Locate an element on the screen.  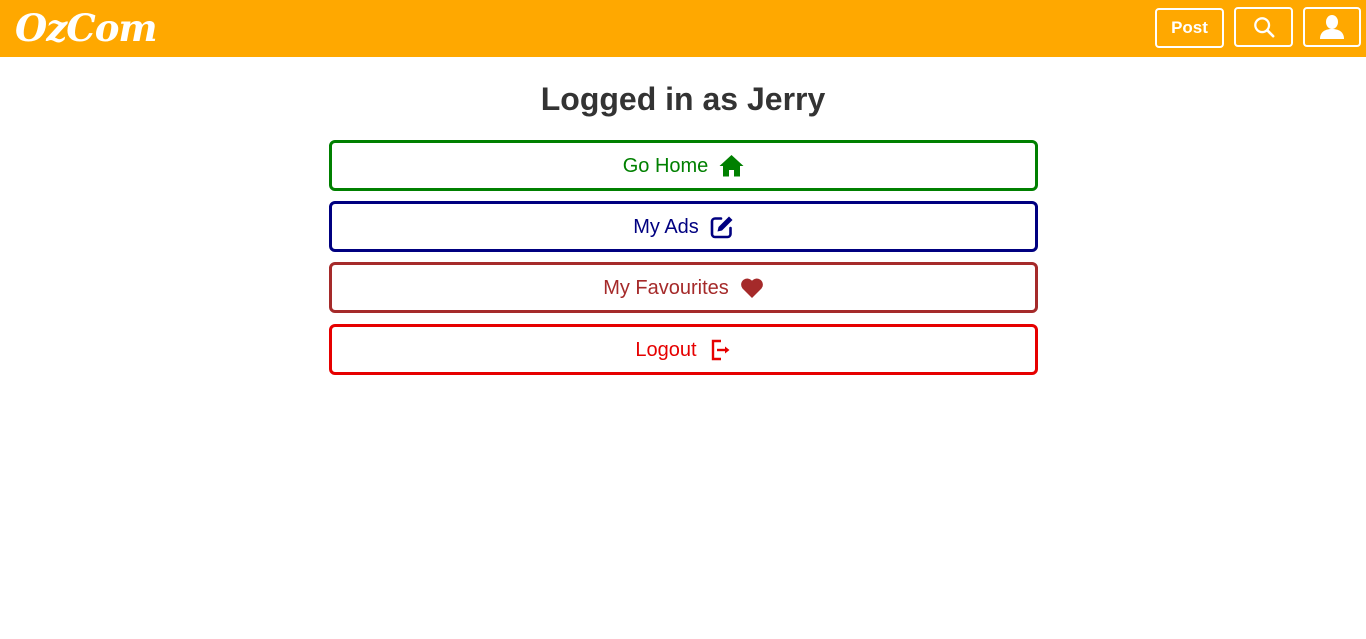
logout-button: Logout is located at coordinates (683, 349).